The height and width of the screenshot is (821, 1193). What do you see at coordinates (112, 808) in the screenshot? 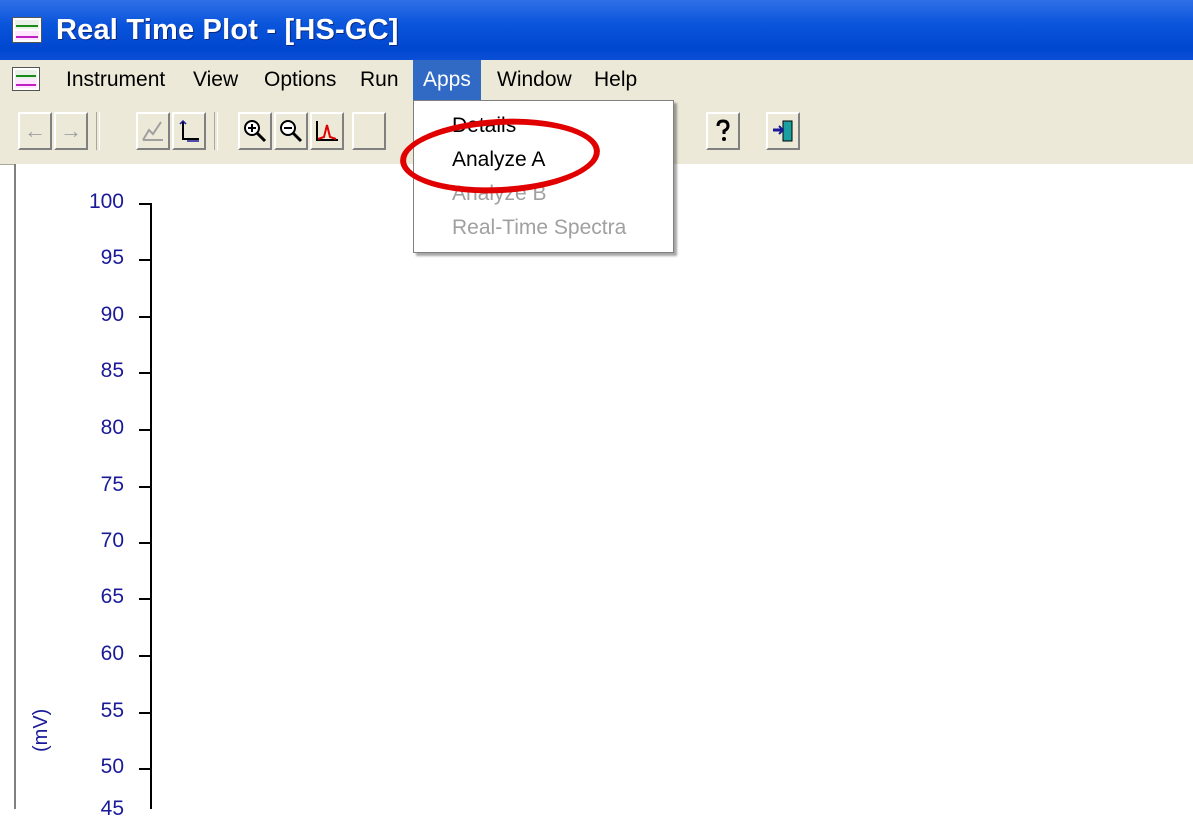
I see `y-tick-label: 45` at bounding box center [112, 808].